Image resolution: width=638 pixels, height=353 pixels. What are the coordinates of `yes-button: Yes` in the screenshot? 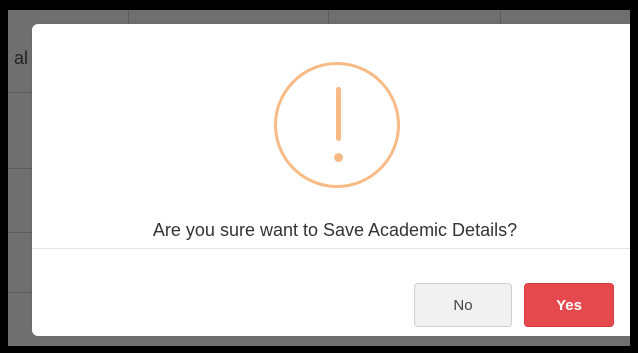 It's located at (569, 305).